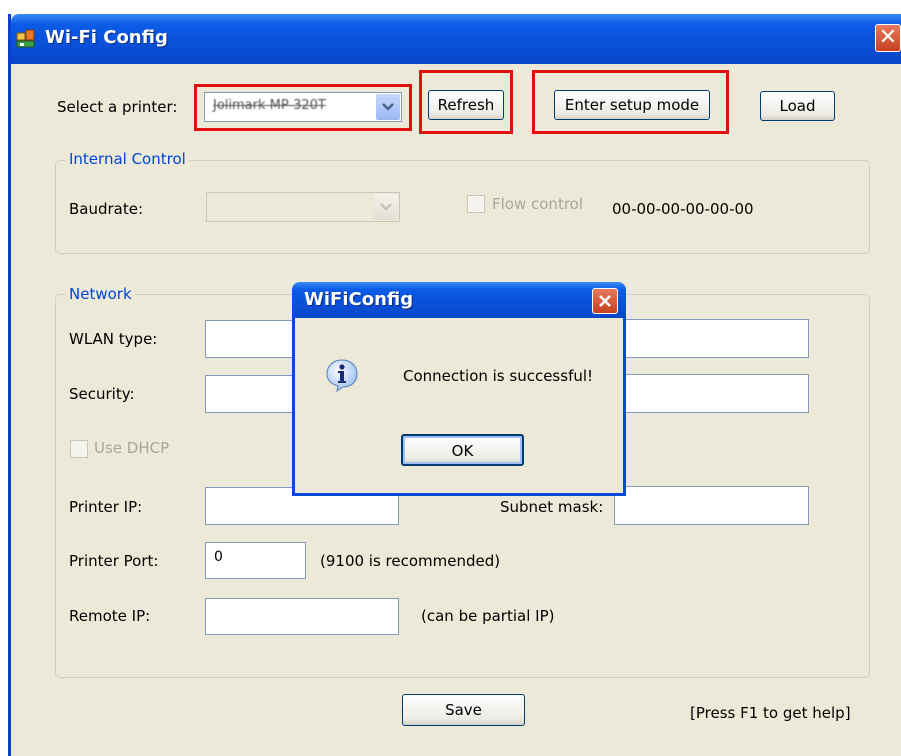  Describe the element at coordinates (106, 507) in the screenshot. I see `printer-ip-label: Printer IP:` at that location.